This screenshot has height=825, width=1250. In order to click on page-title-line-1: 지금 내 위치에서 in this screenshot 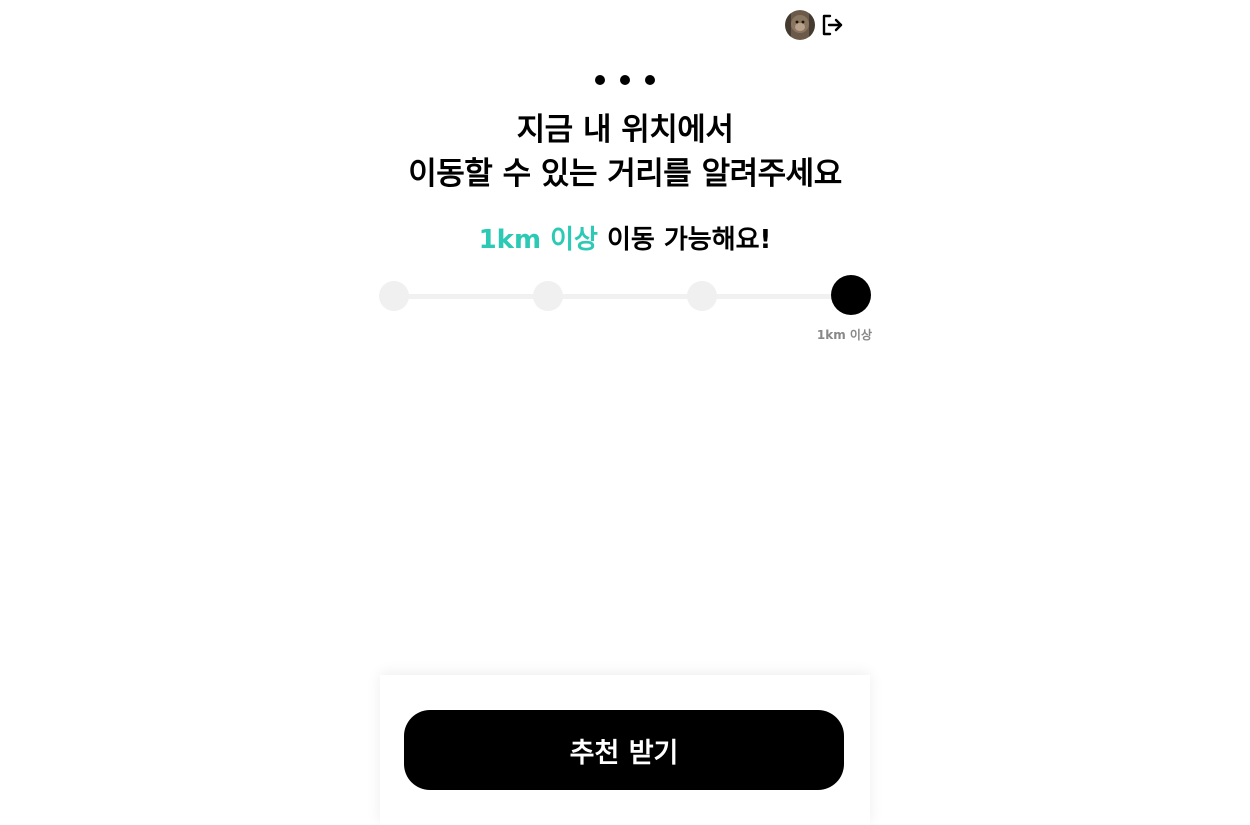, I will do `click(625, 130)`.